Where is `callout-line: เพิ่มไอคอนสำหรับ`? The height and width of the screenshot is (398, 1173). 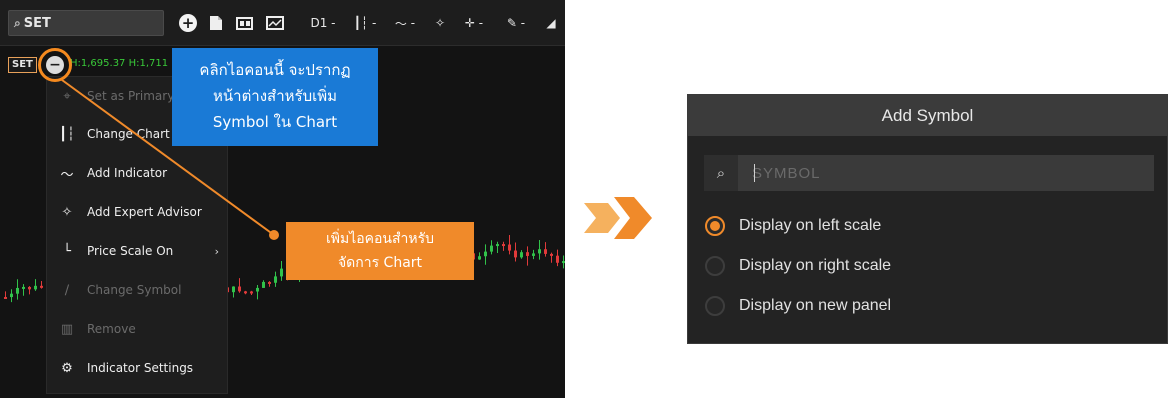
callout-line: เพิ่มไอคอนสำหรับ is located at coordinates (380, 239).